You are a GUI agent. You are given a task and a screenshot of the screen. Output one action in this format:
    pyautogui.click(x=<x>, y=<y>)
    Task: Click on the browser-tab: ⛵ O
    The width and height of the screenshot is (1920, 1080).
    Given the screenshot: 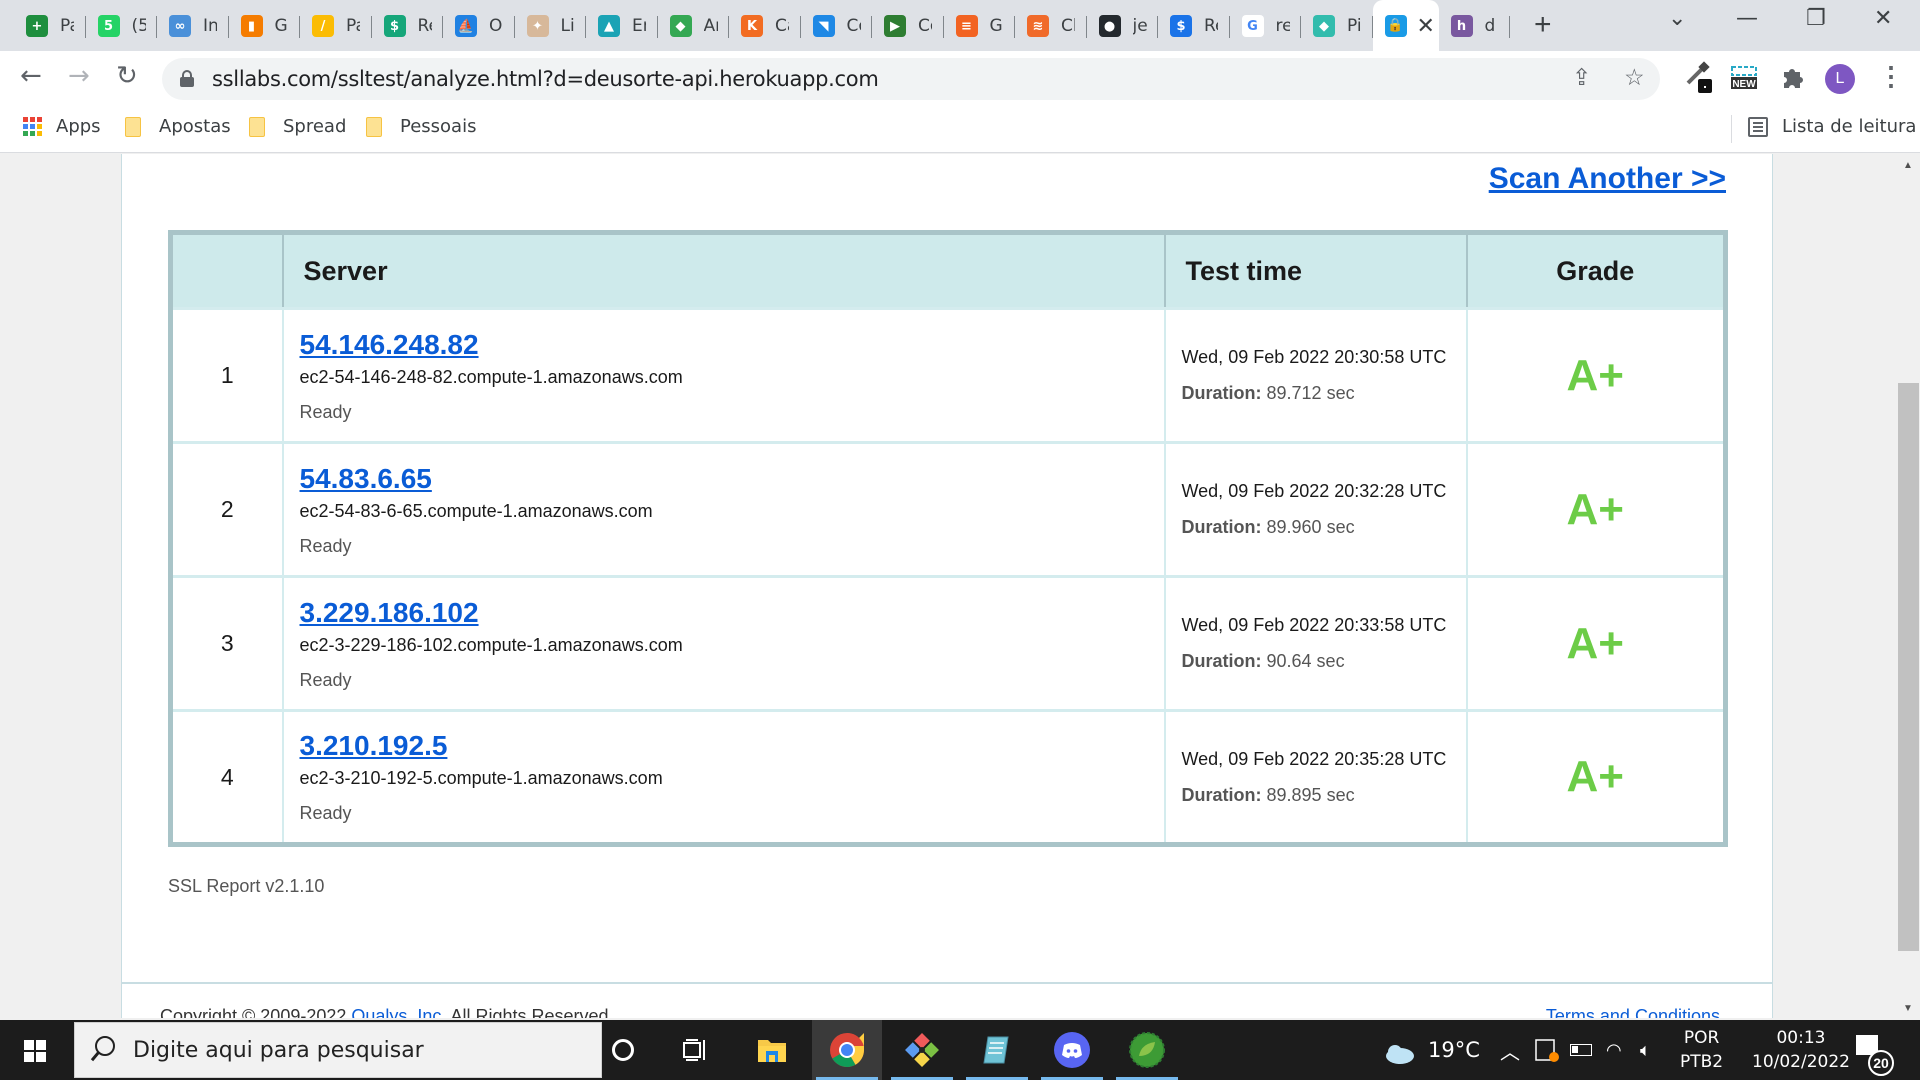 What is the action you would take?
    pyautogui.click(x=479, y=26)
    